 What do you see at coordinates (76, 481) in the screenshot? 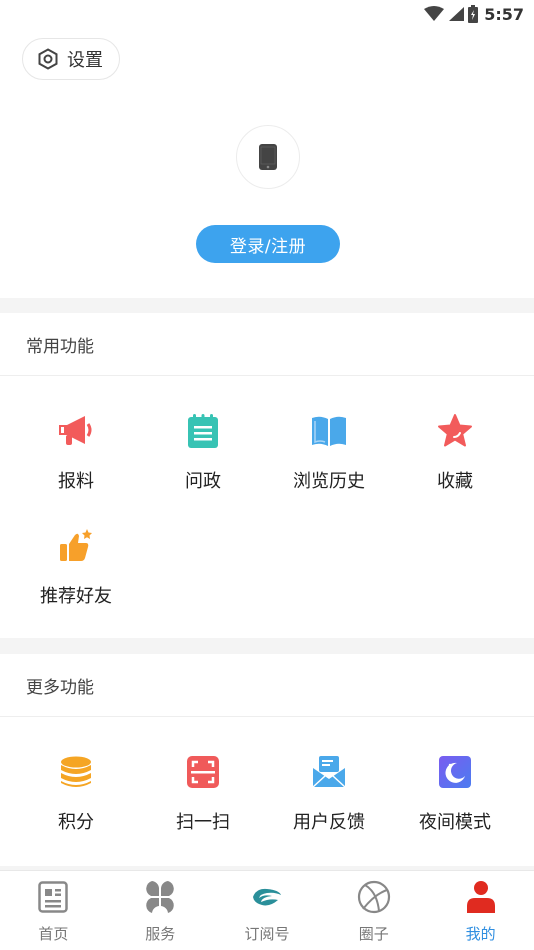
I see `report-label: 报料` at bounding box center [76, 481].